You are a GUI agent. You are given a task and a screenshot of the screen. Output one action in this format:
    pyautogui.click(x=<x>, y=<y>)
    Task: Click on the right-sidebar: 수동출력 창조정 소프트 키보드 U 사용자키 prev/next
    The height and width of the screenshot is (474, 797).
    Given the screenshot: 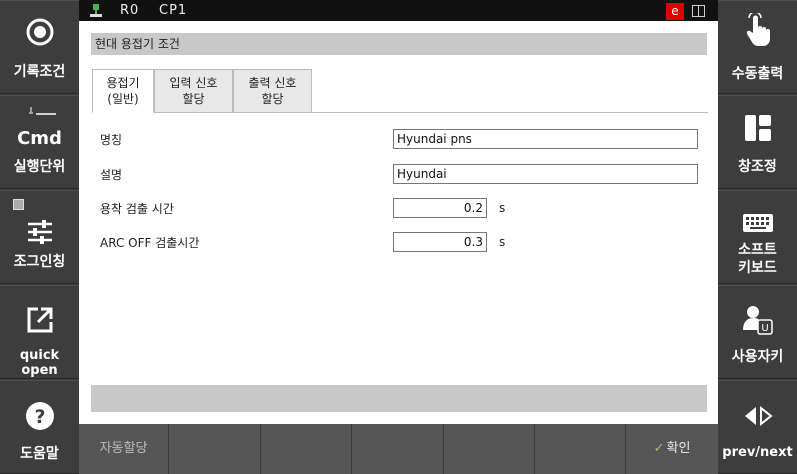 What is the action you would take?
    pyautogui.click(x=757, y=237)
    